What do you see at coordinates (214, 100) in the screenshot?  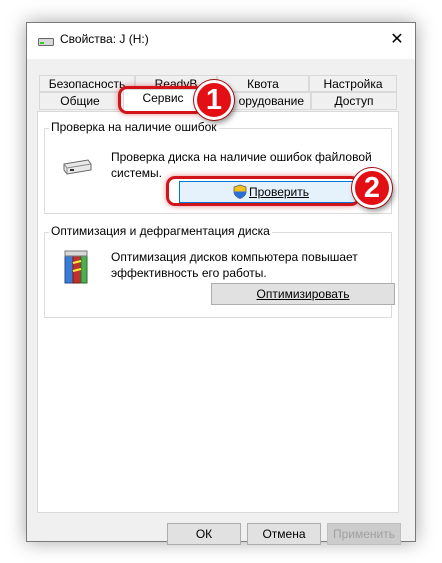 I see `annotation-step-1-badge: 1` at bounding box center [214, 100].